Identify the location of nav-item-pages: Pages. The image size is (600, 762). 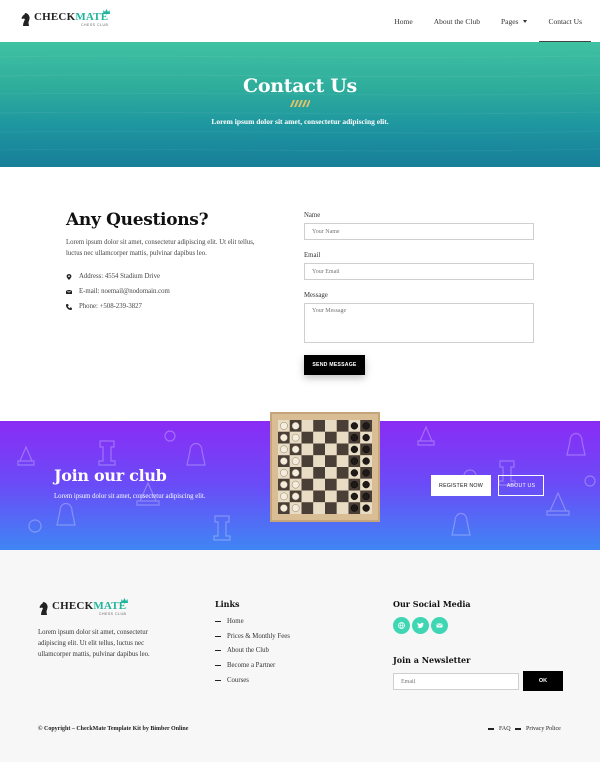
(514, 21).